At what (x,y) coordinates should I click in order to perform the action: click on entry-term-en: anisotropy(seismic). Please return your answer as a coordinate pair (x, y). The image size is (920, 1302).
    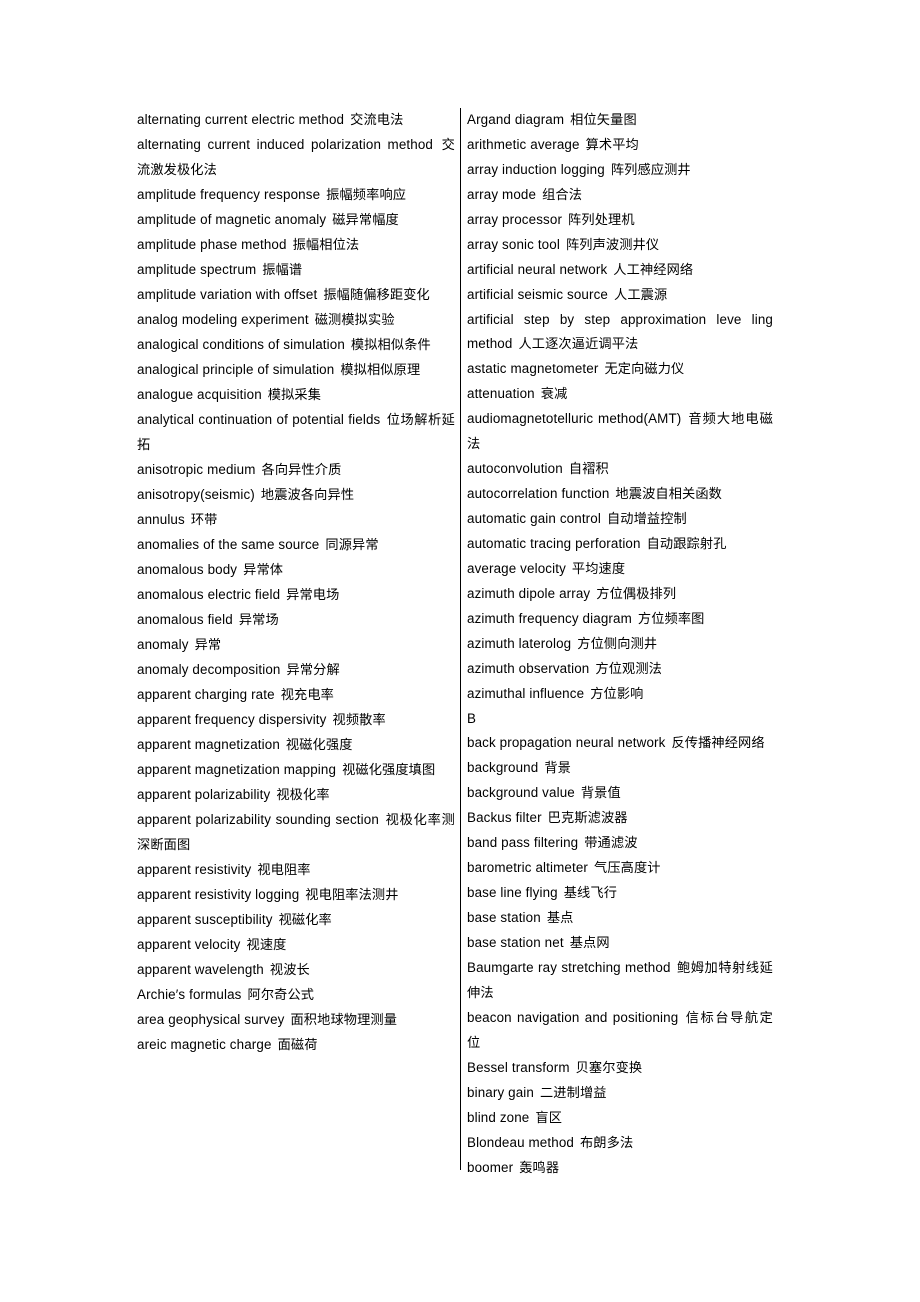
    Looking at the image, I should click on (196, 494).